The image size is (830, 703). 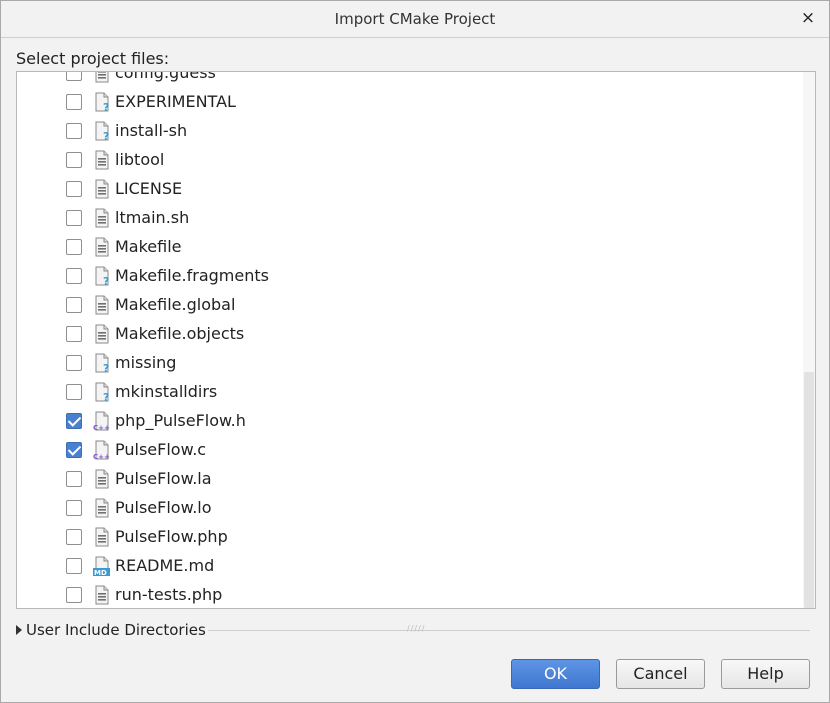 What do you see at coordinates (192, 275) in the screenshot?
I see `file-name: Makefile.fragments` at bounding box center [192, 275].